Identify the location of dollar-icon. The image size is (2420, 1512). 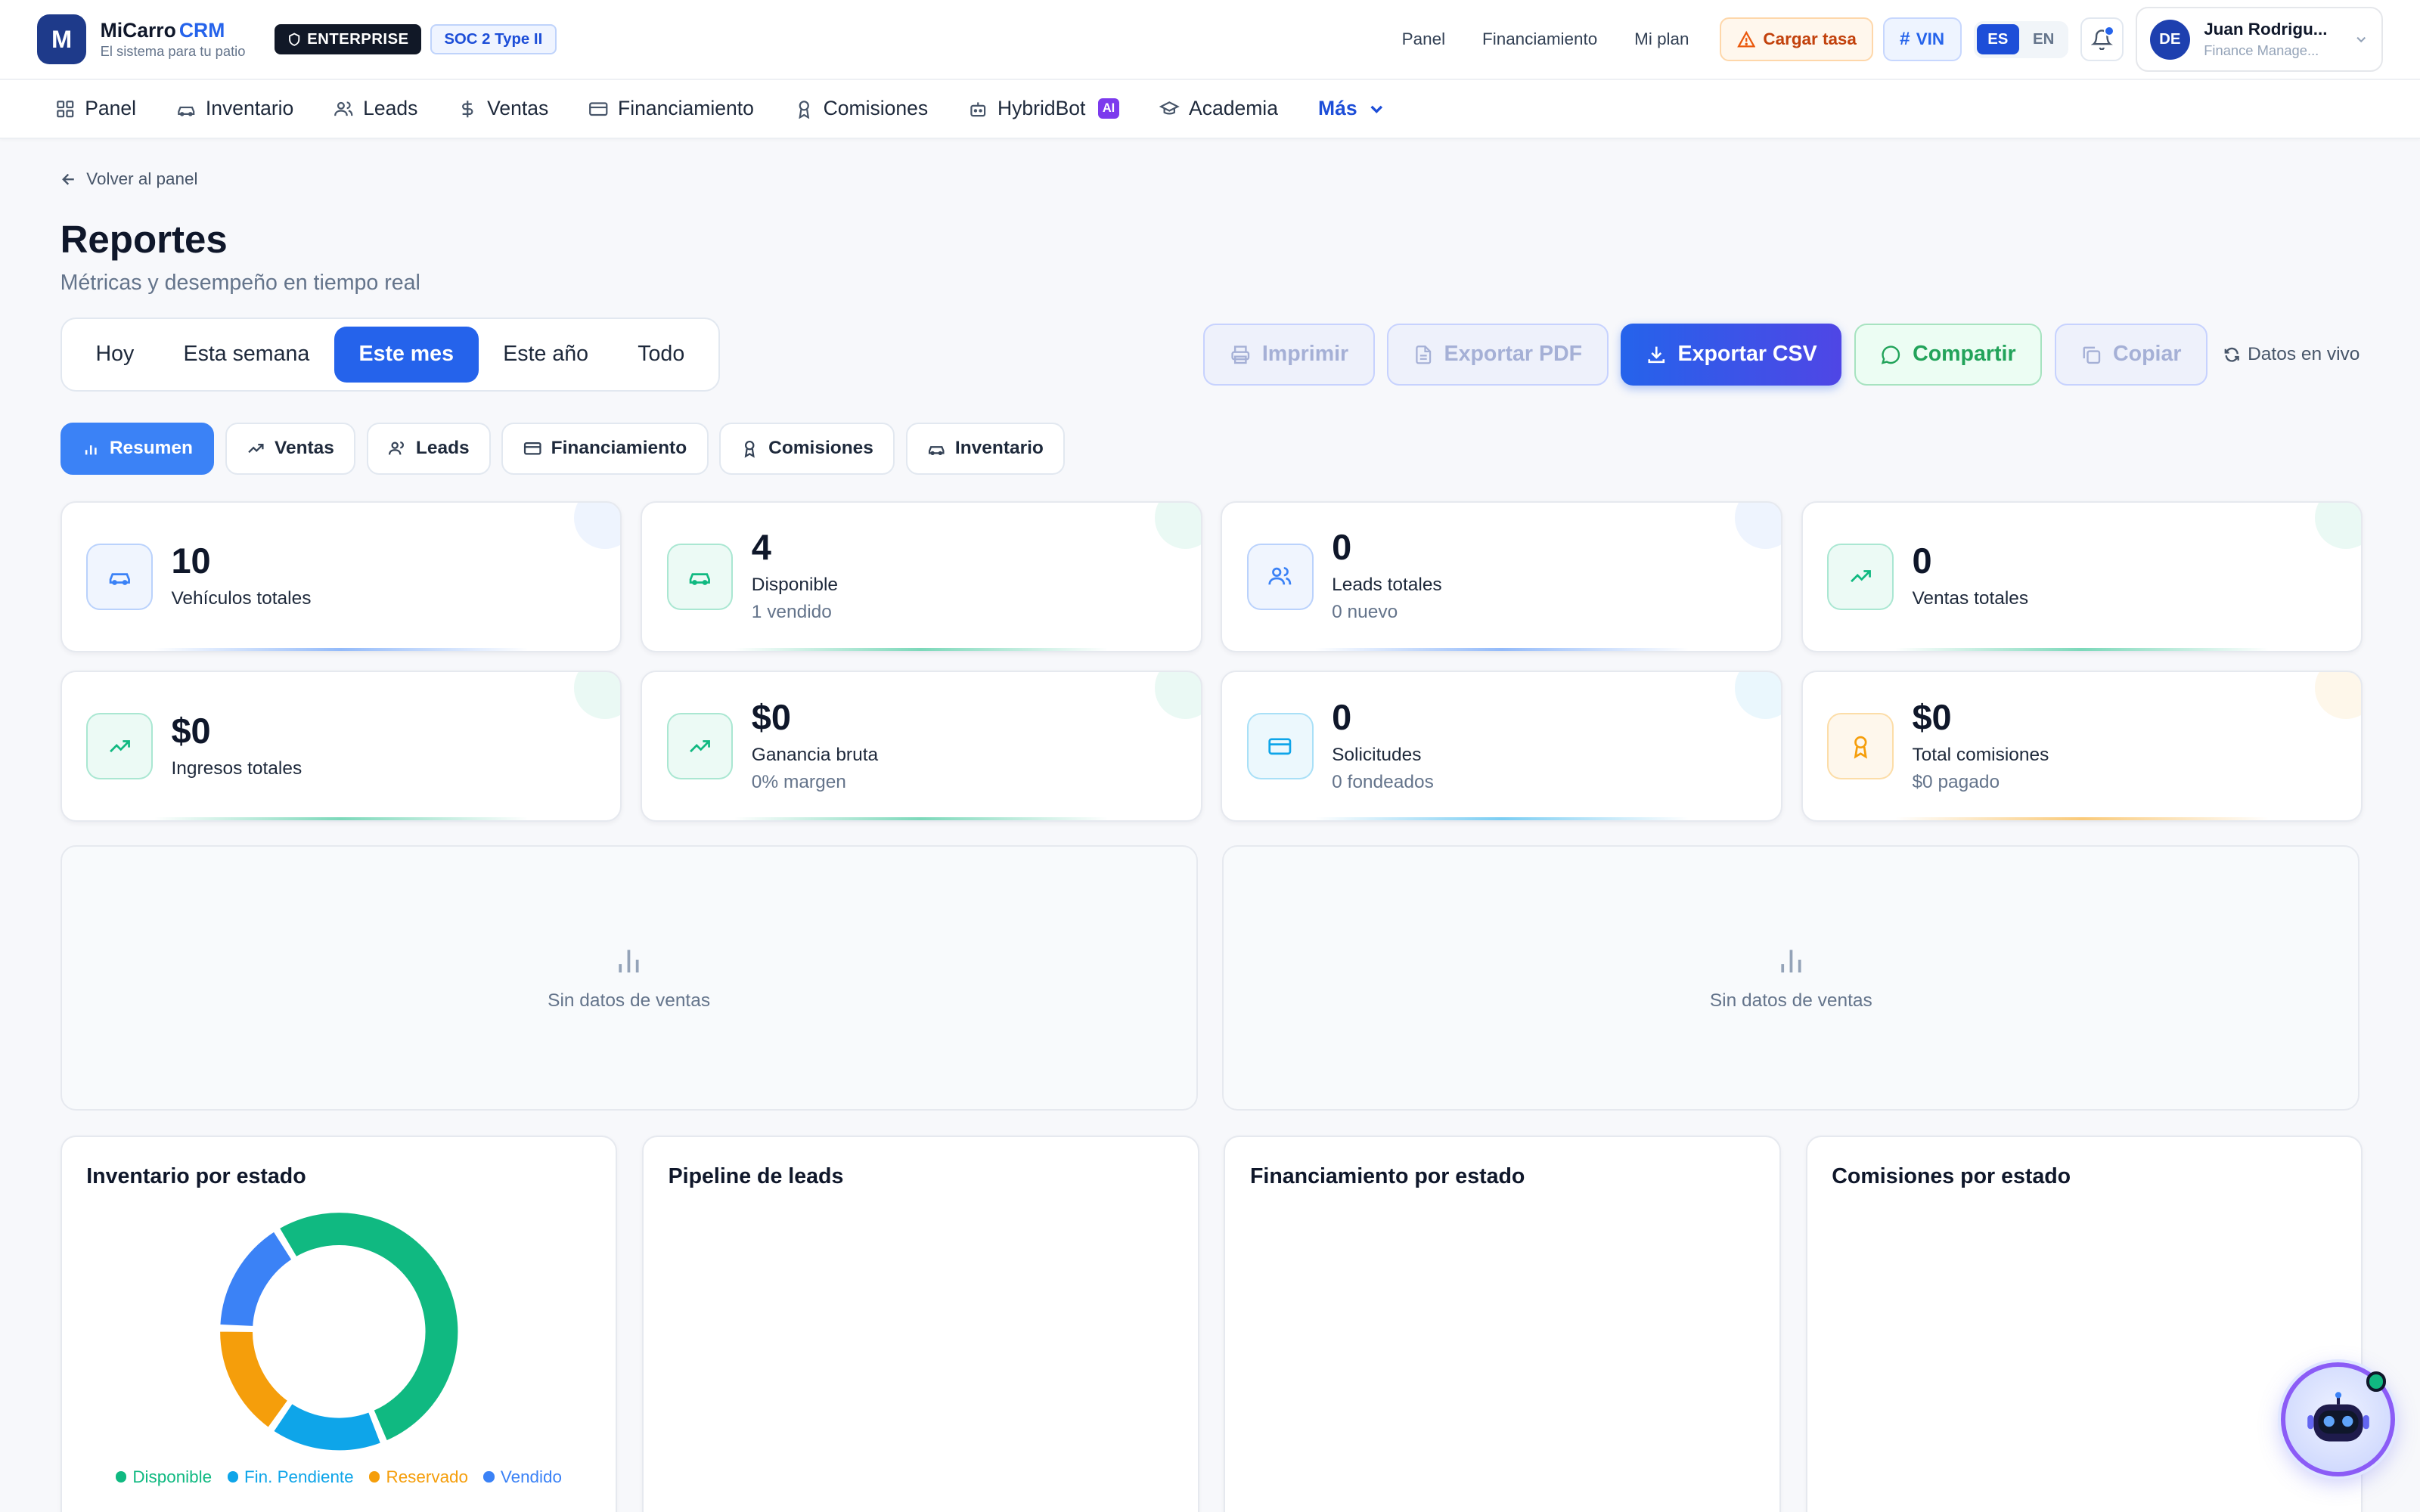
(468, 109).